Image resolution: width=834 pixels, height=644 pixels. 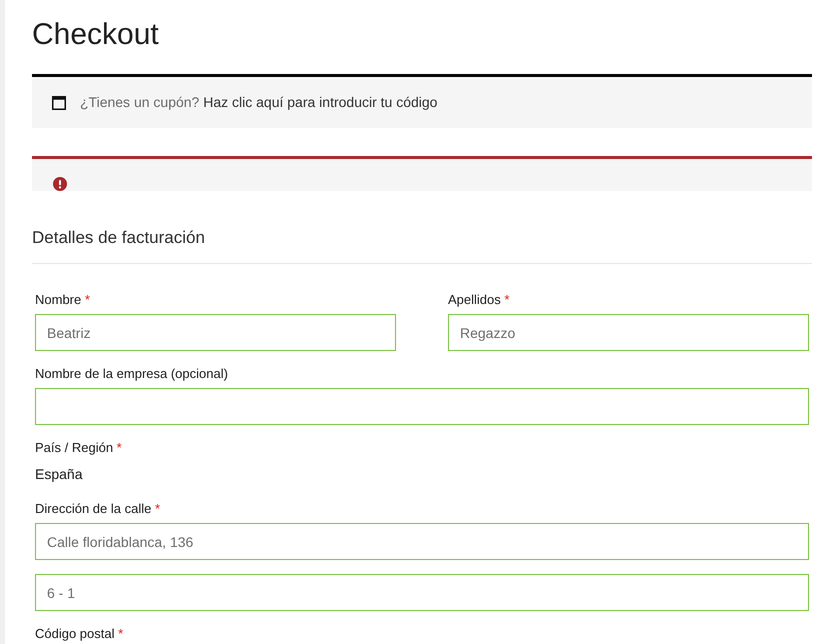 I want to click on notice-text: ¿Tienes un cupón? Haz clic aquí para introducir tu código, so click(x=259, y=102).